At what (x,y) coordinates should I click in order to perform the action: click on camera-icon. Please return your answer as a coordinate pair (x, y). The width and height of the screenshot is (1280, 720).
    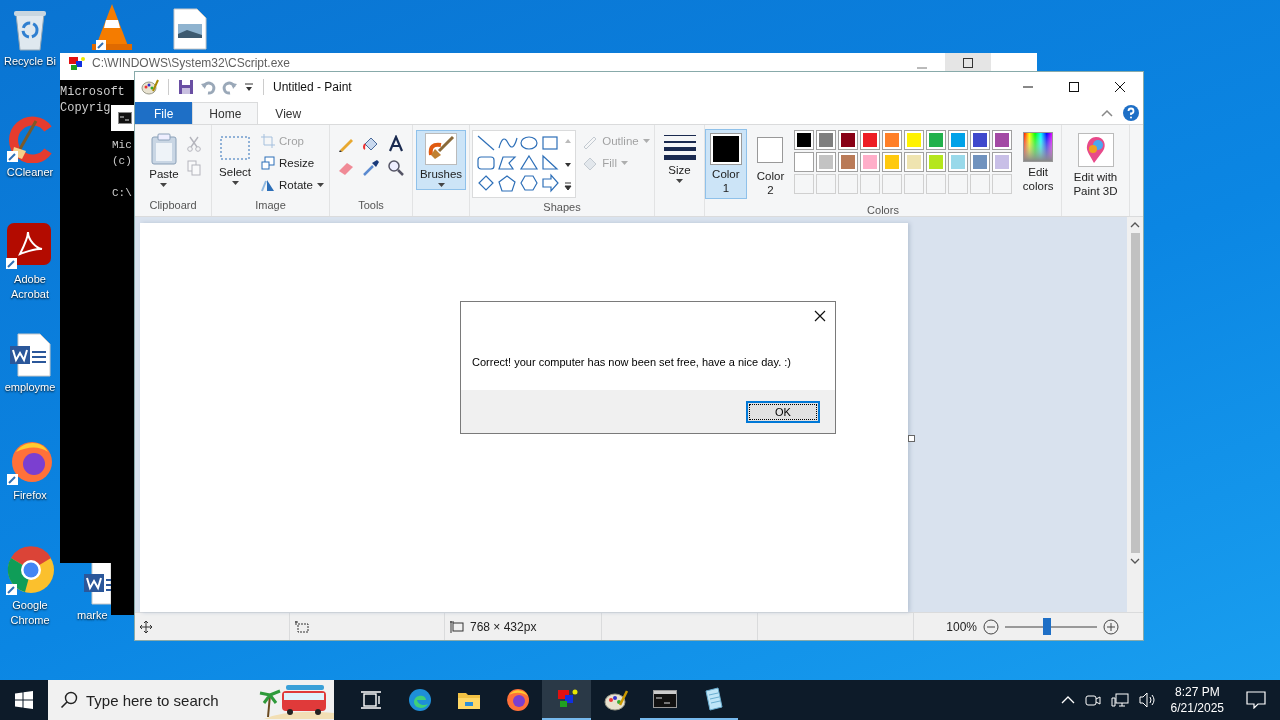
    Looking at the image, I should click on (1092, 700).